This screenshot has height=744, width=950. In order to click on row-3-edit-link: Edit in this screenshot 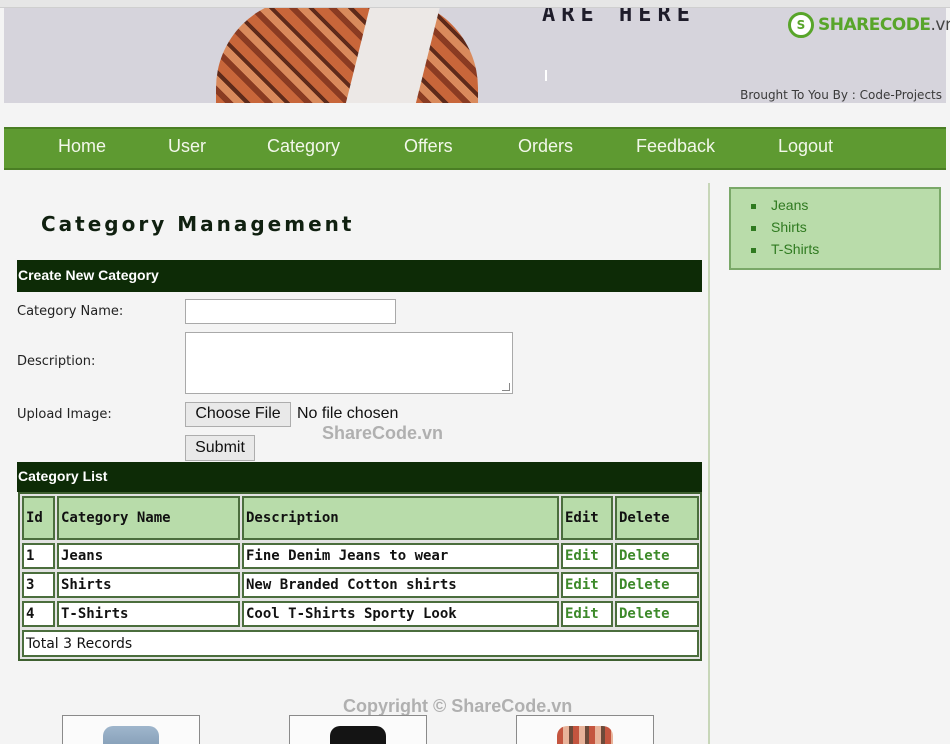, I will do `click(587, 614)`.